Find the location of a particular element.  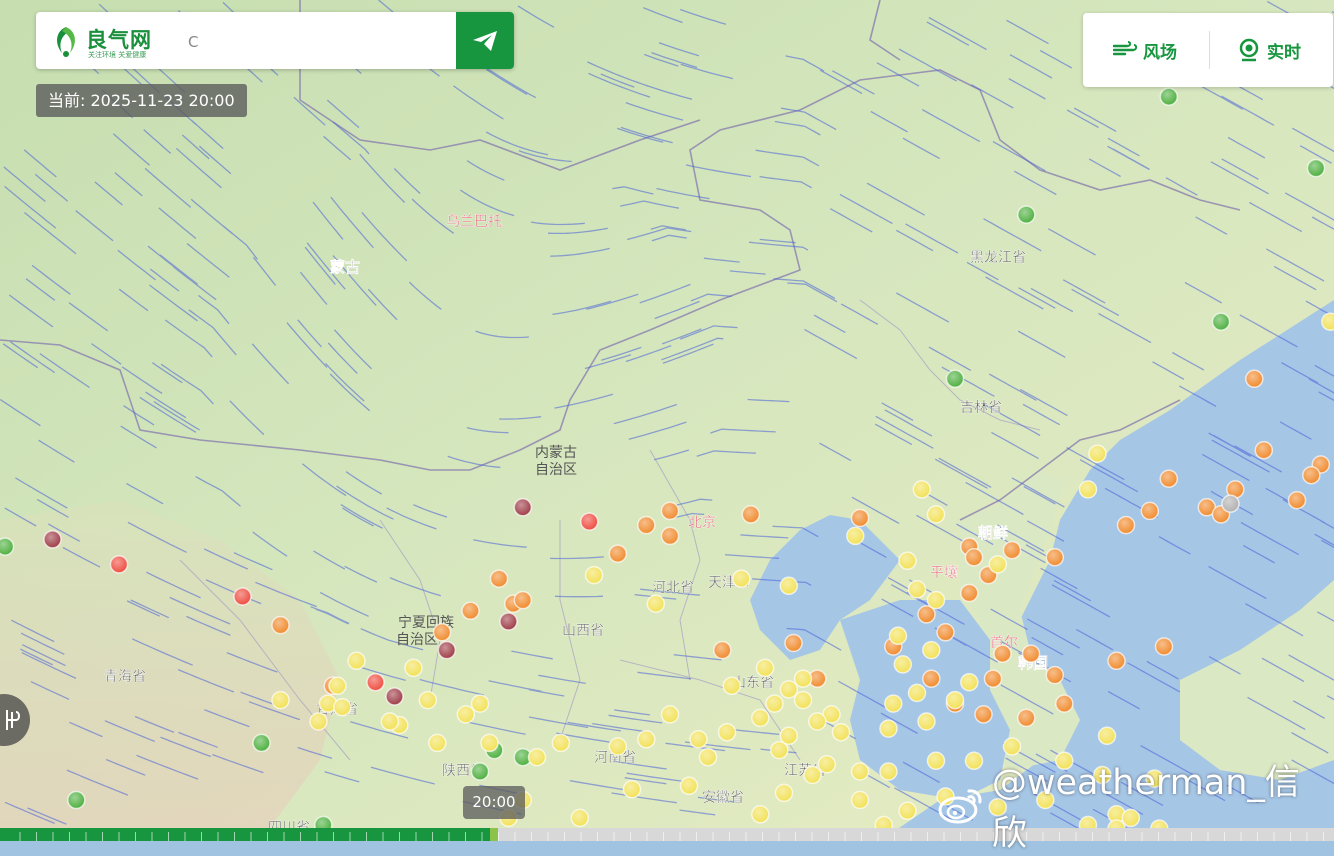

search-input is located at coordinates (313, 42).